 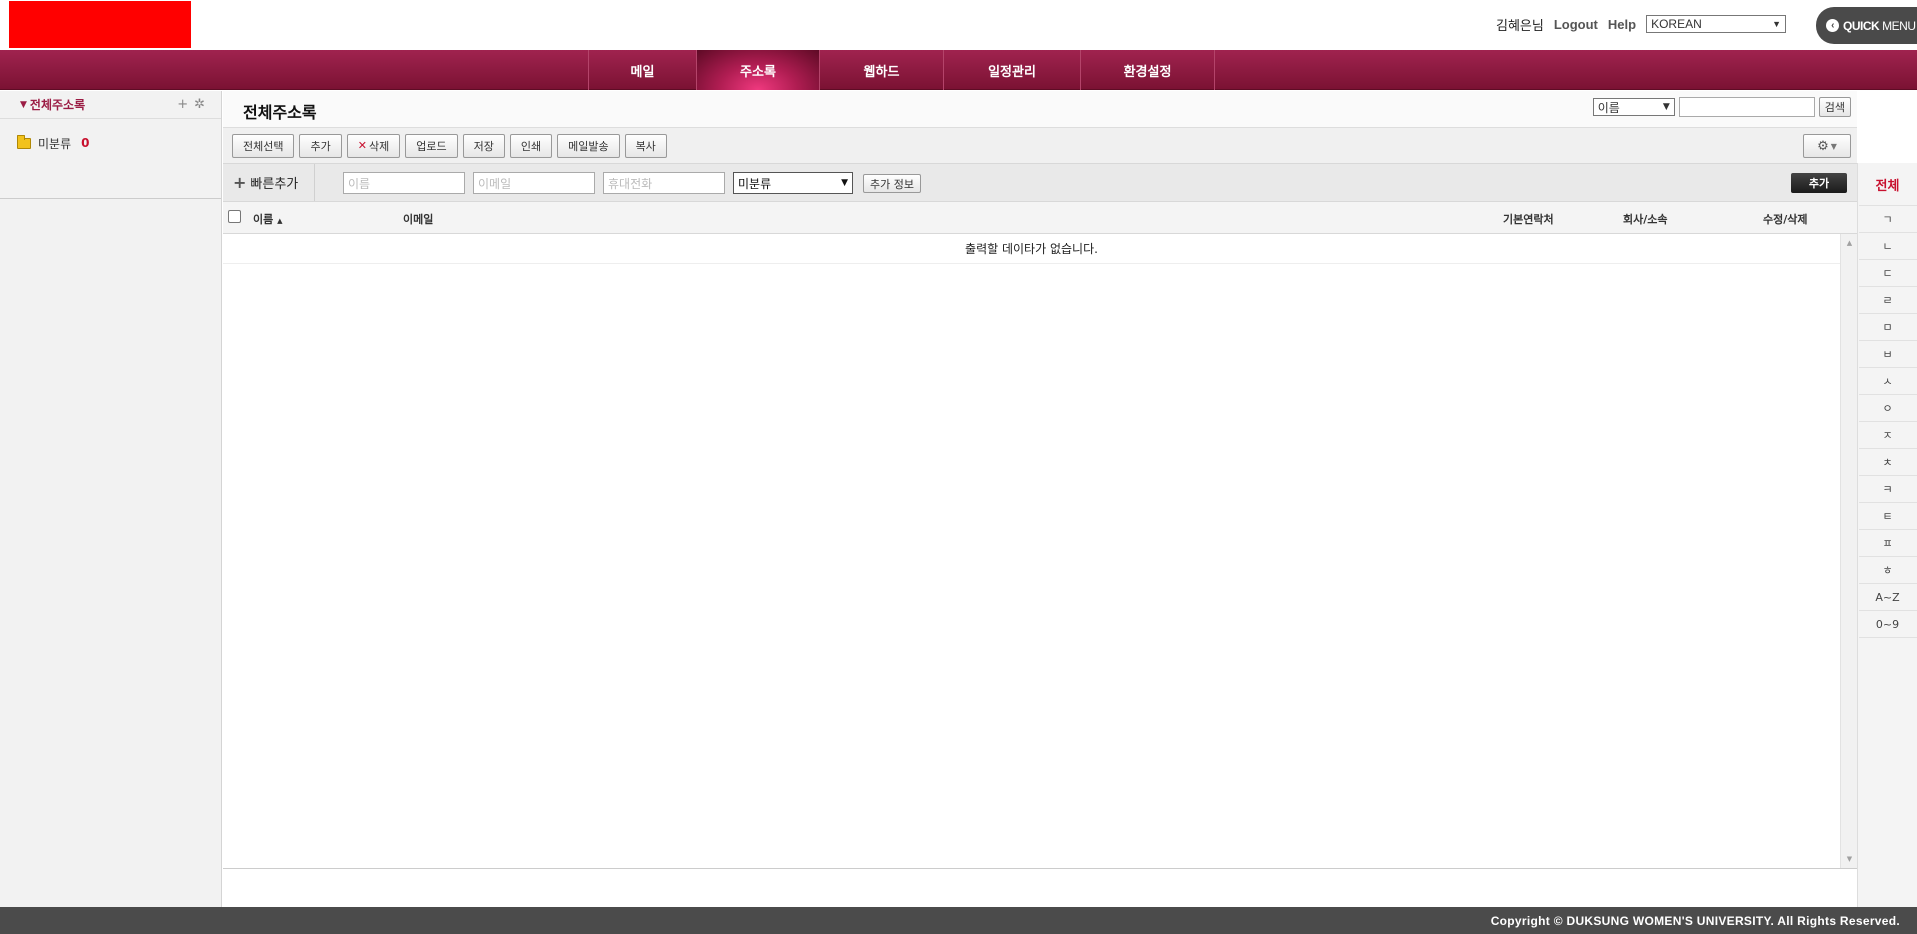 I want to click on help-link: Help, so click(x=1622, y=24).